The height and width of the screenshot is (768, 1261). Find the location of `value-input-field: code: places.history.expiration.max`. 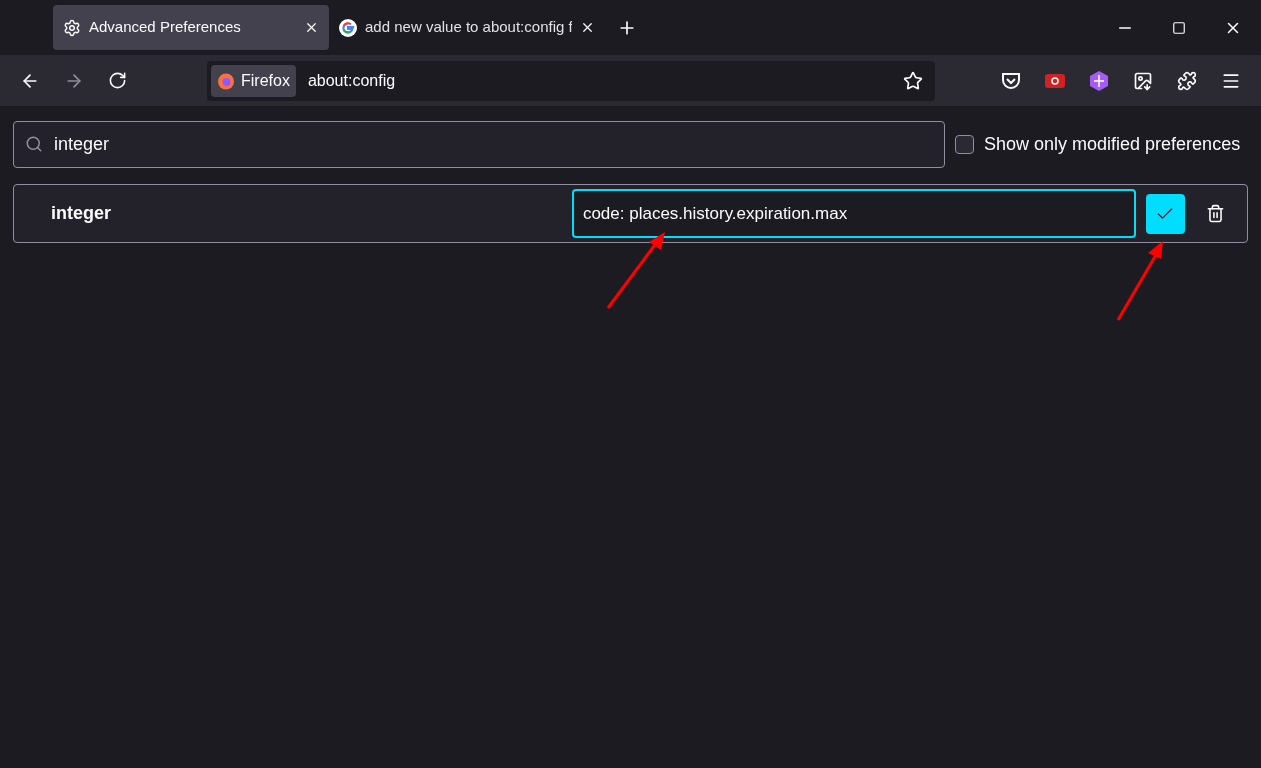

value-input-field: code: places.history.expiration.max is located at coordinates (853, 213).